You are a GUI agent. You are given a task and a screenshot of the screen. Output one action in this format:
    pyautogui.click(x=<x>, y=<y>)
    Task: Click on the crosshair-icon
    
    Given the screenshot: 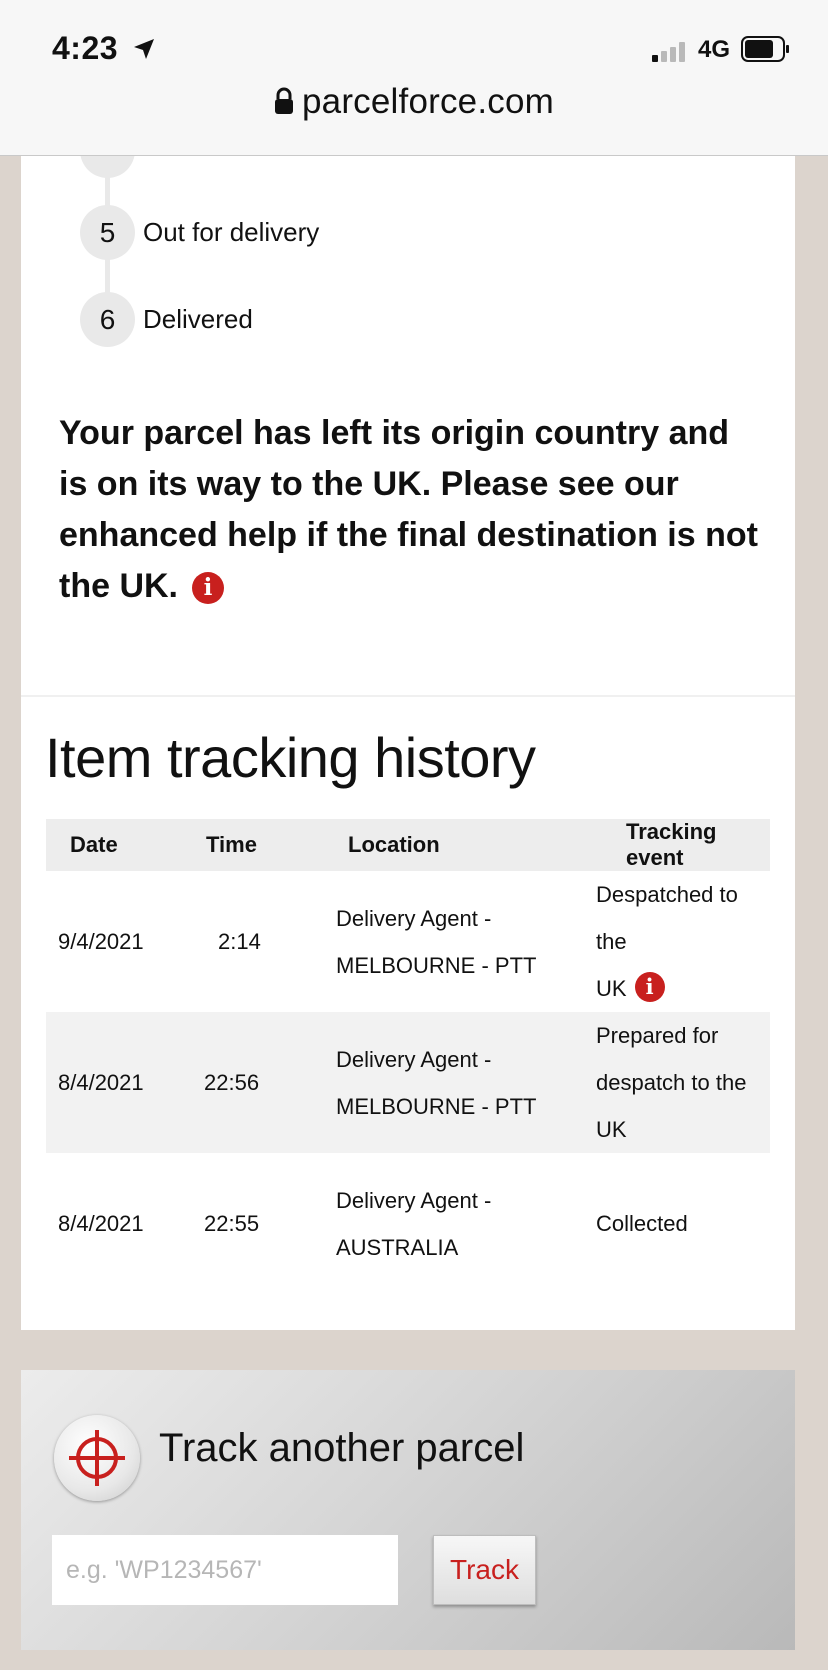 What is the action you would take?
    pyautogui.click(x=97, y=1458)
    